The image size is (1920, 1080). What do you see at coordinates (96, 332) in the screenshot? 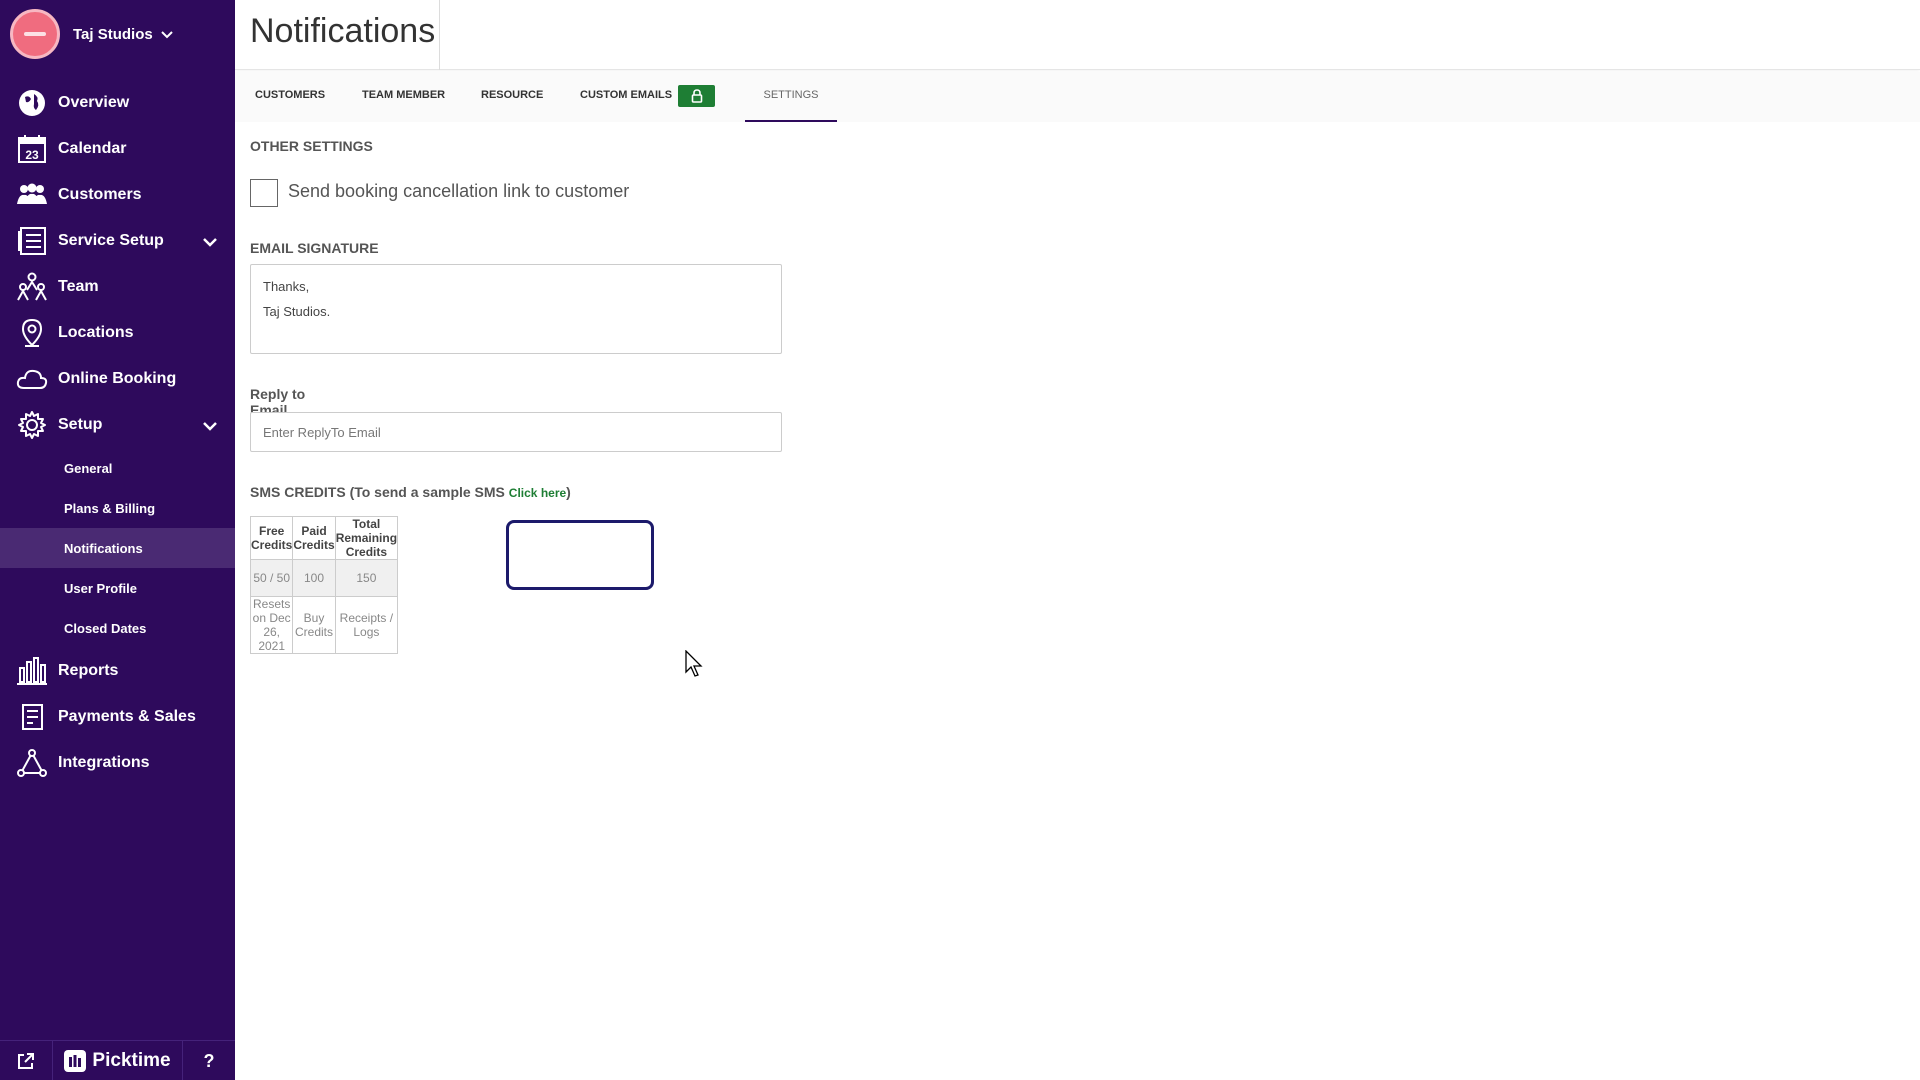
I see `sidebar-item-label: Locations` at bounding box center [96, 332].